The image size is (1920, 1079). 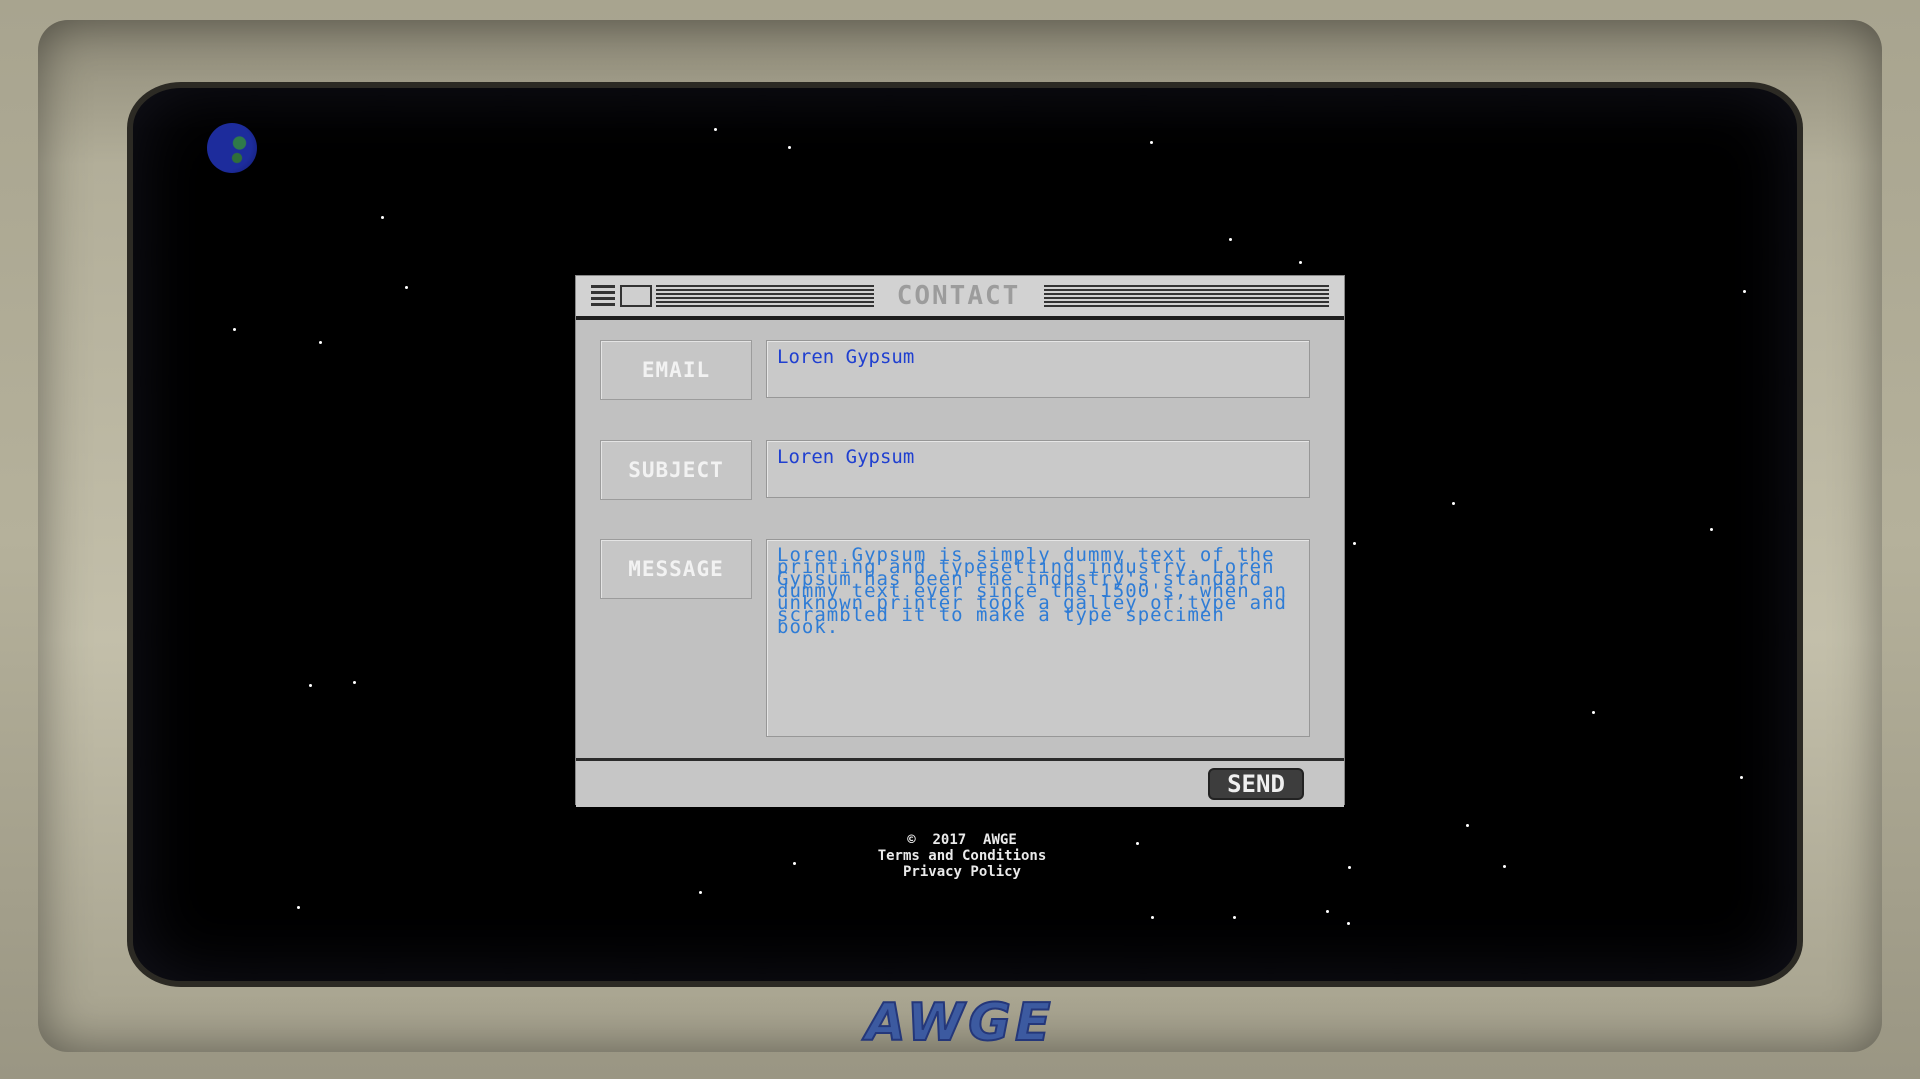 What do you see at coordinates (962, 872) in the screenshot?
I see `privacy-link: Privacy Policy` at bounding box center [962, 872].